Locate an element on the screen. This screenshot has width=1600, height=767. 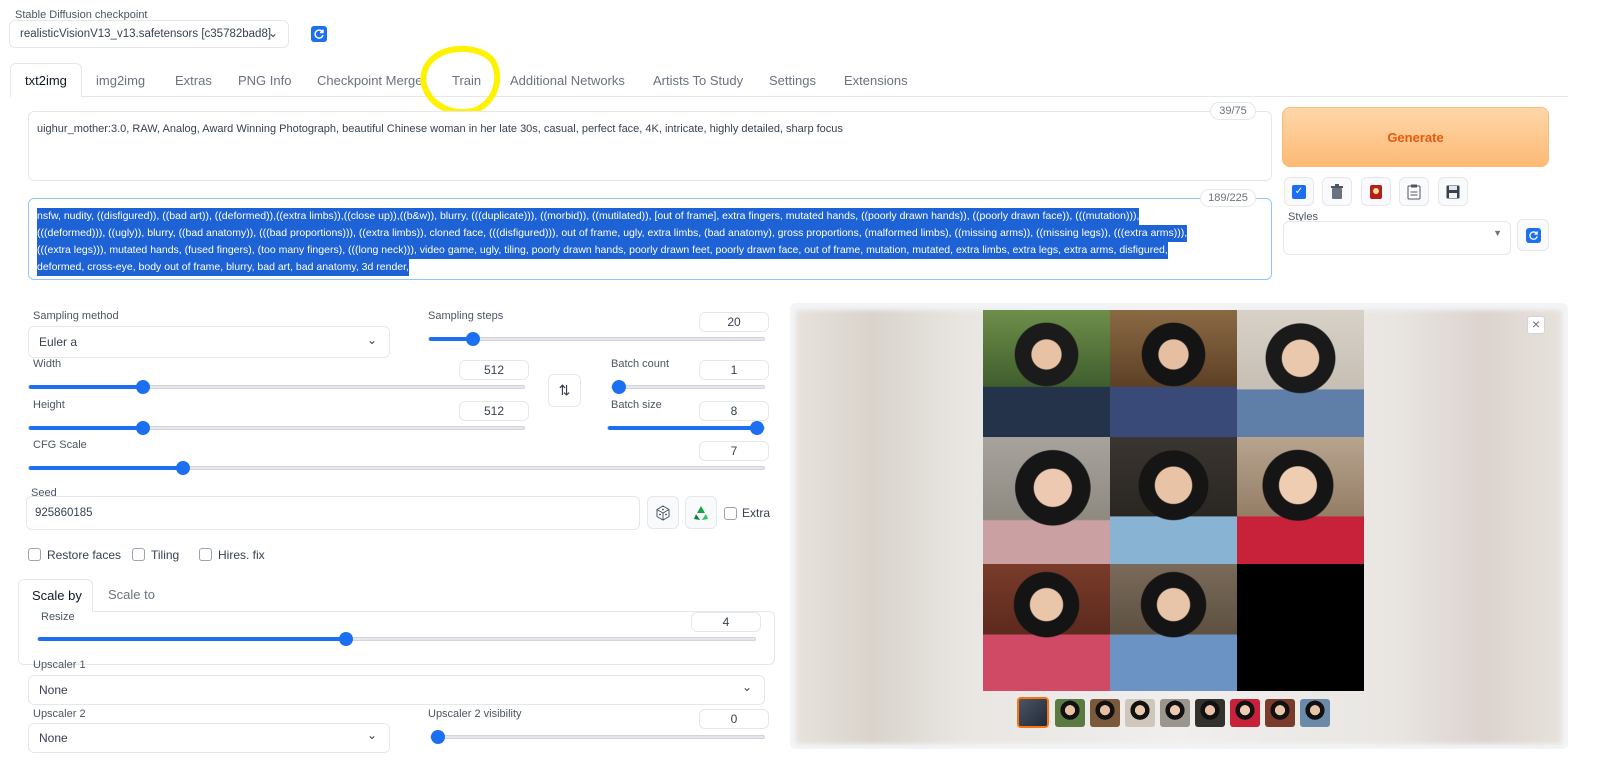
batch-size-label: Batch size is located at coordinates (636, 405).